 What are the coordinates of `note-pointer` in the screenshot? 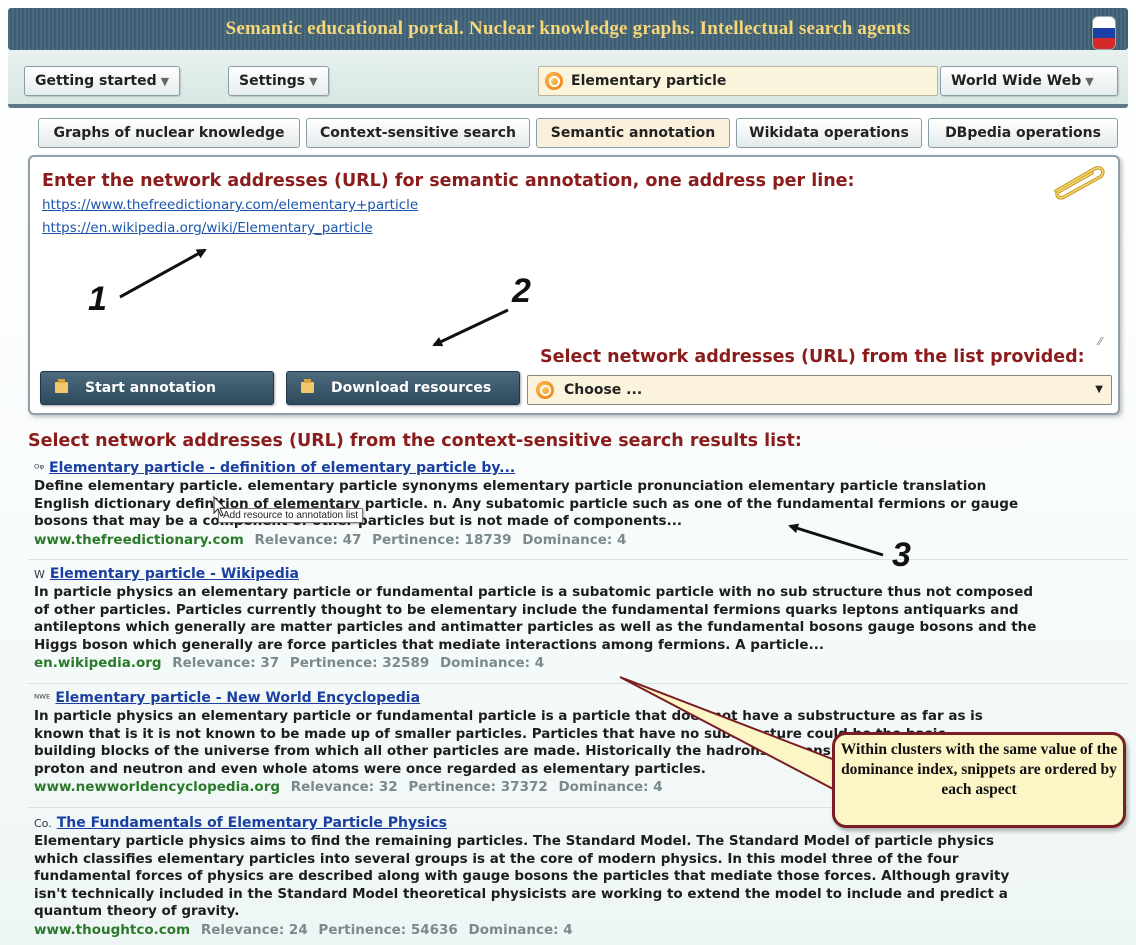 It's located at (727, 734).